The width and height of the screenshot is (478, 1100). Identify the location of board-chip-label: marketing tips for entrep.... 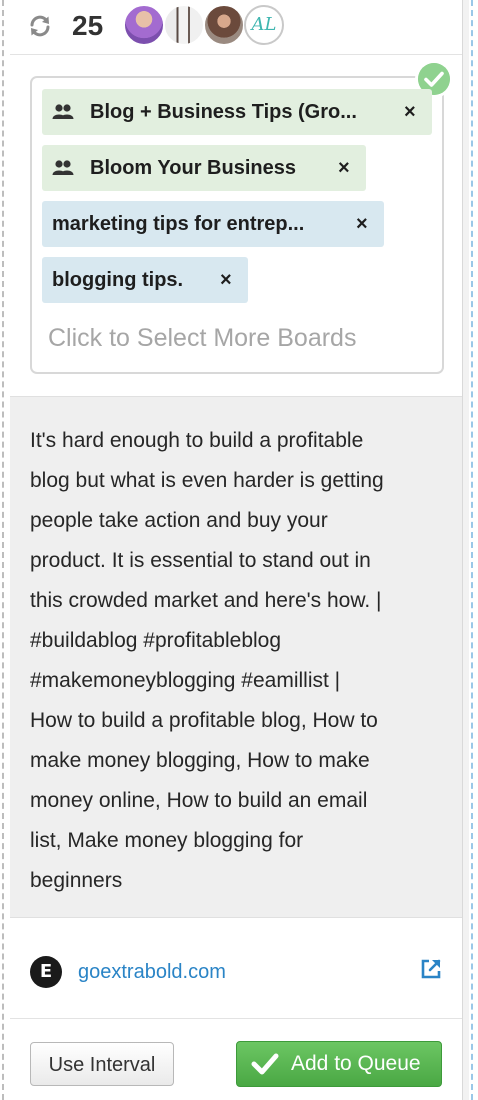
(178, 224).